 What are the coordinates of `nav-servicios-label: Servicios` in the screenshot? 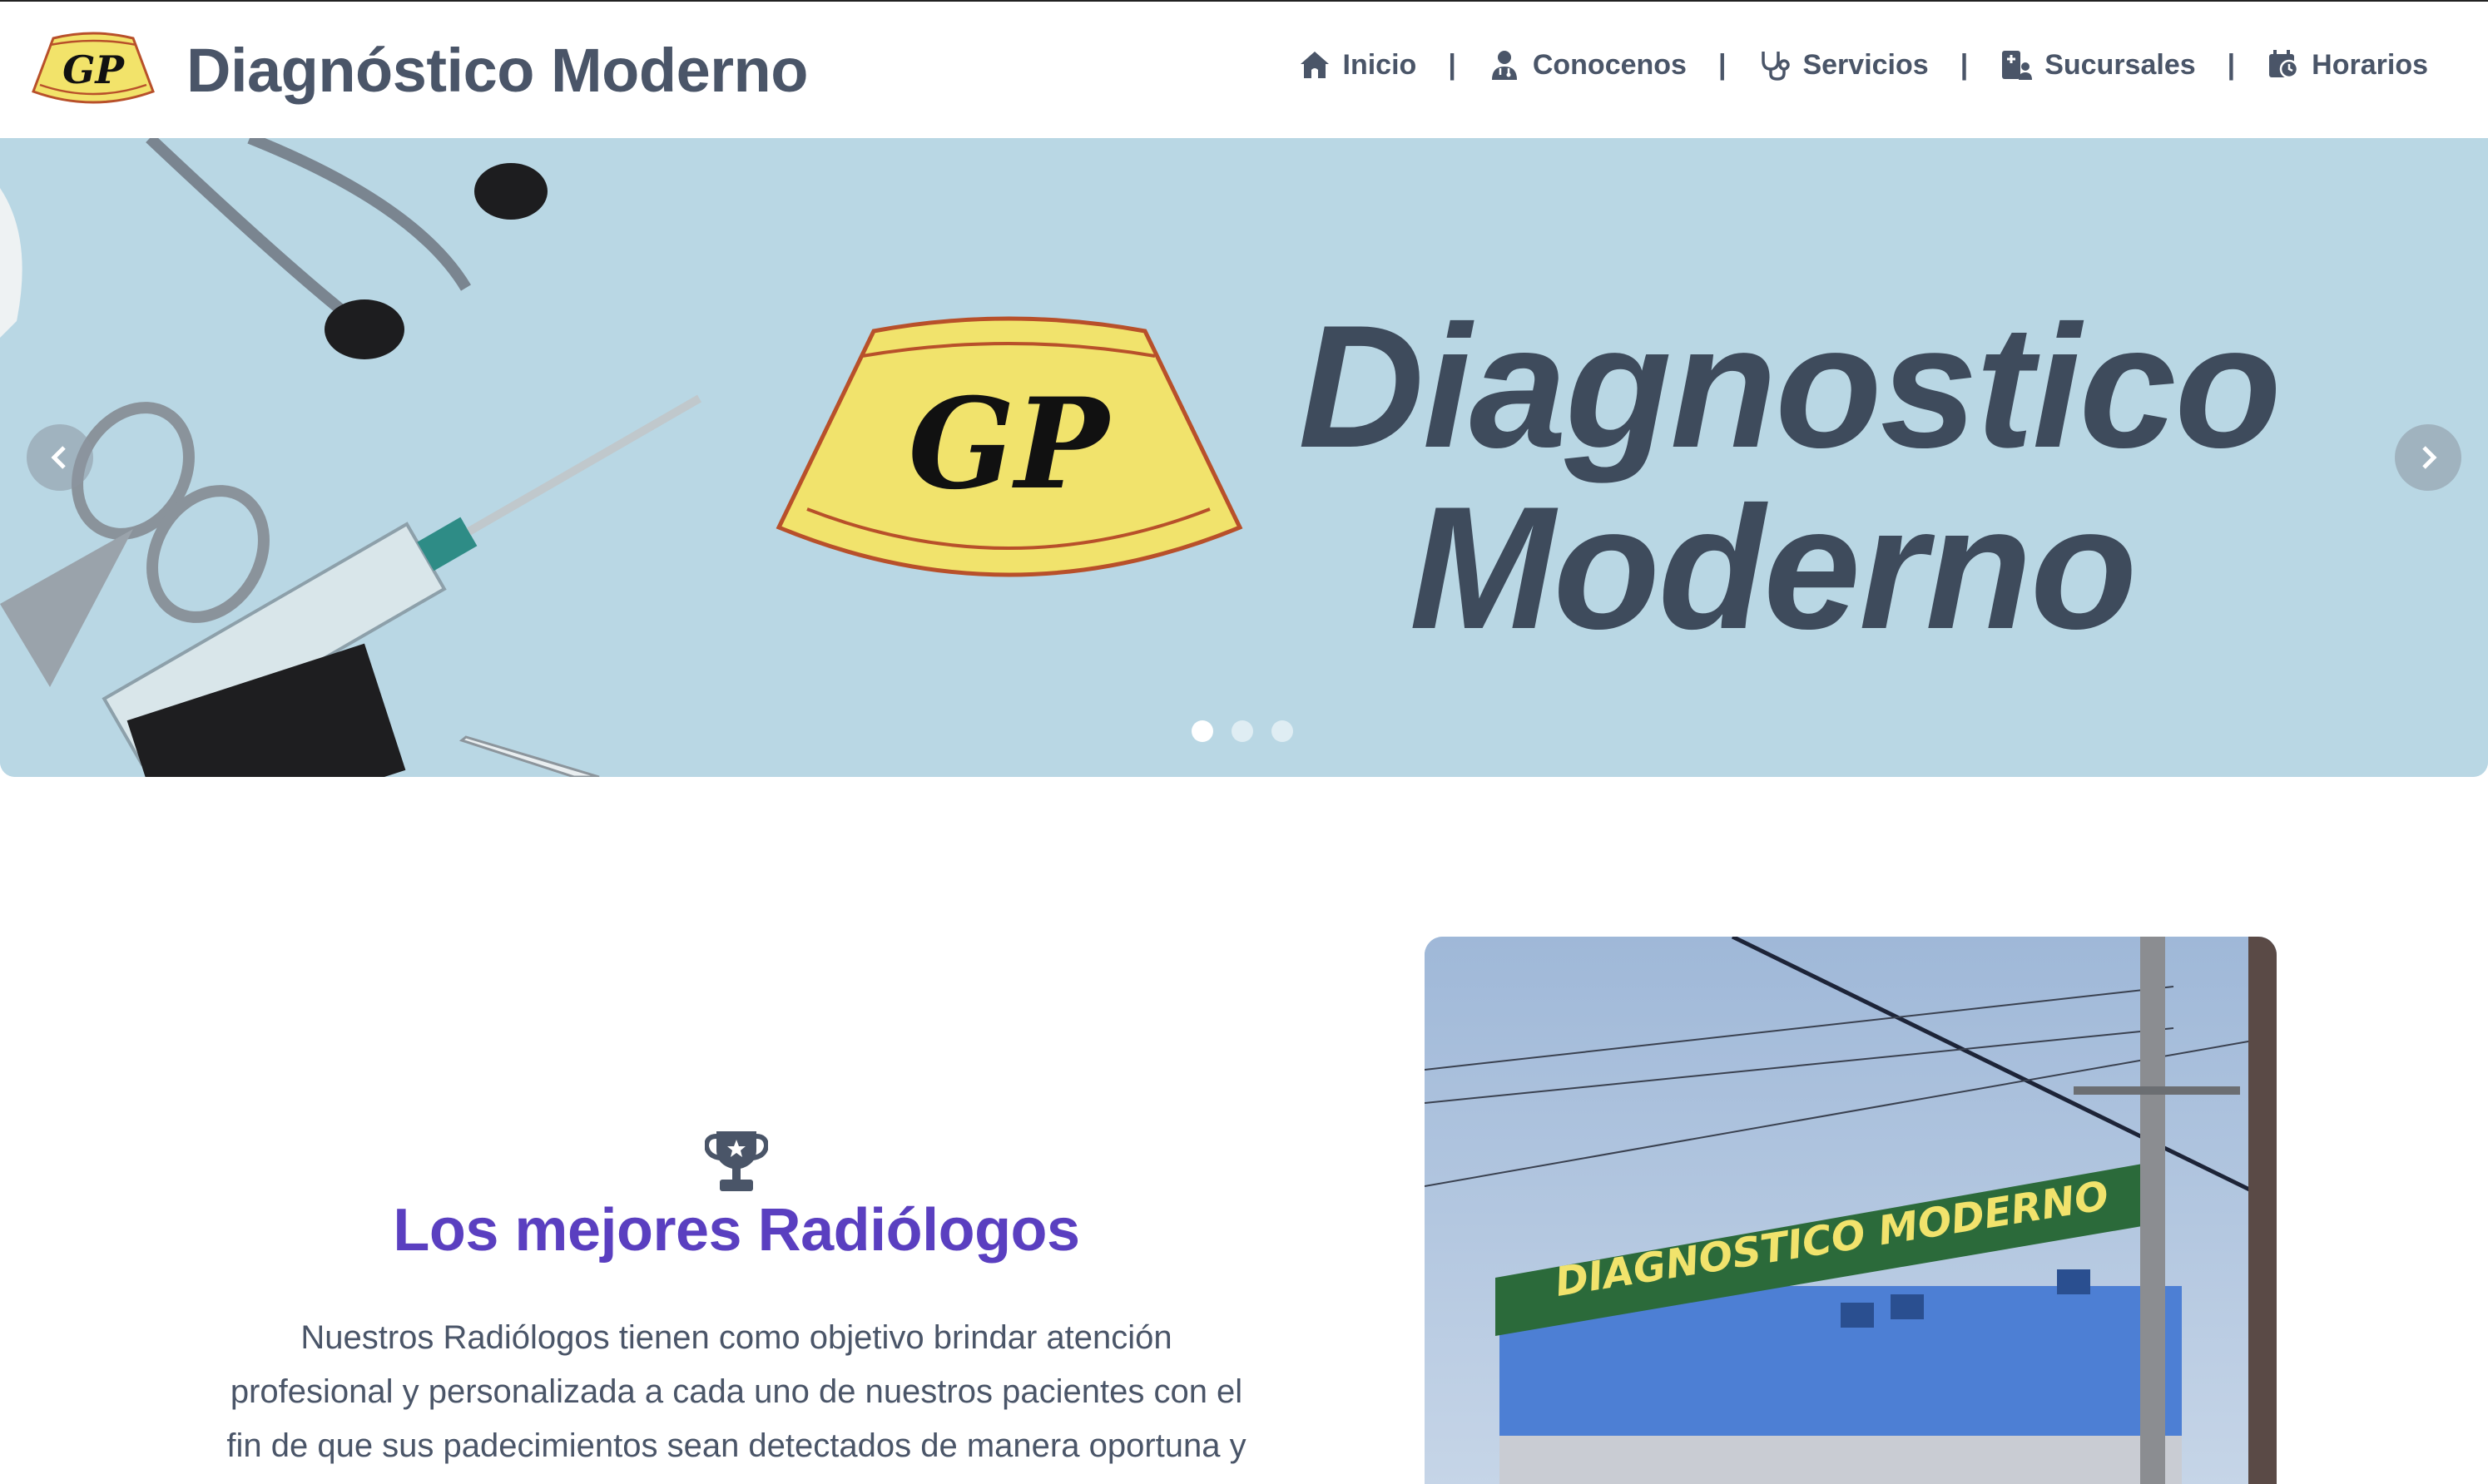 It's located at (1865, 64).